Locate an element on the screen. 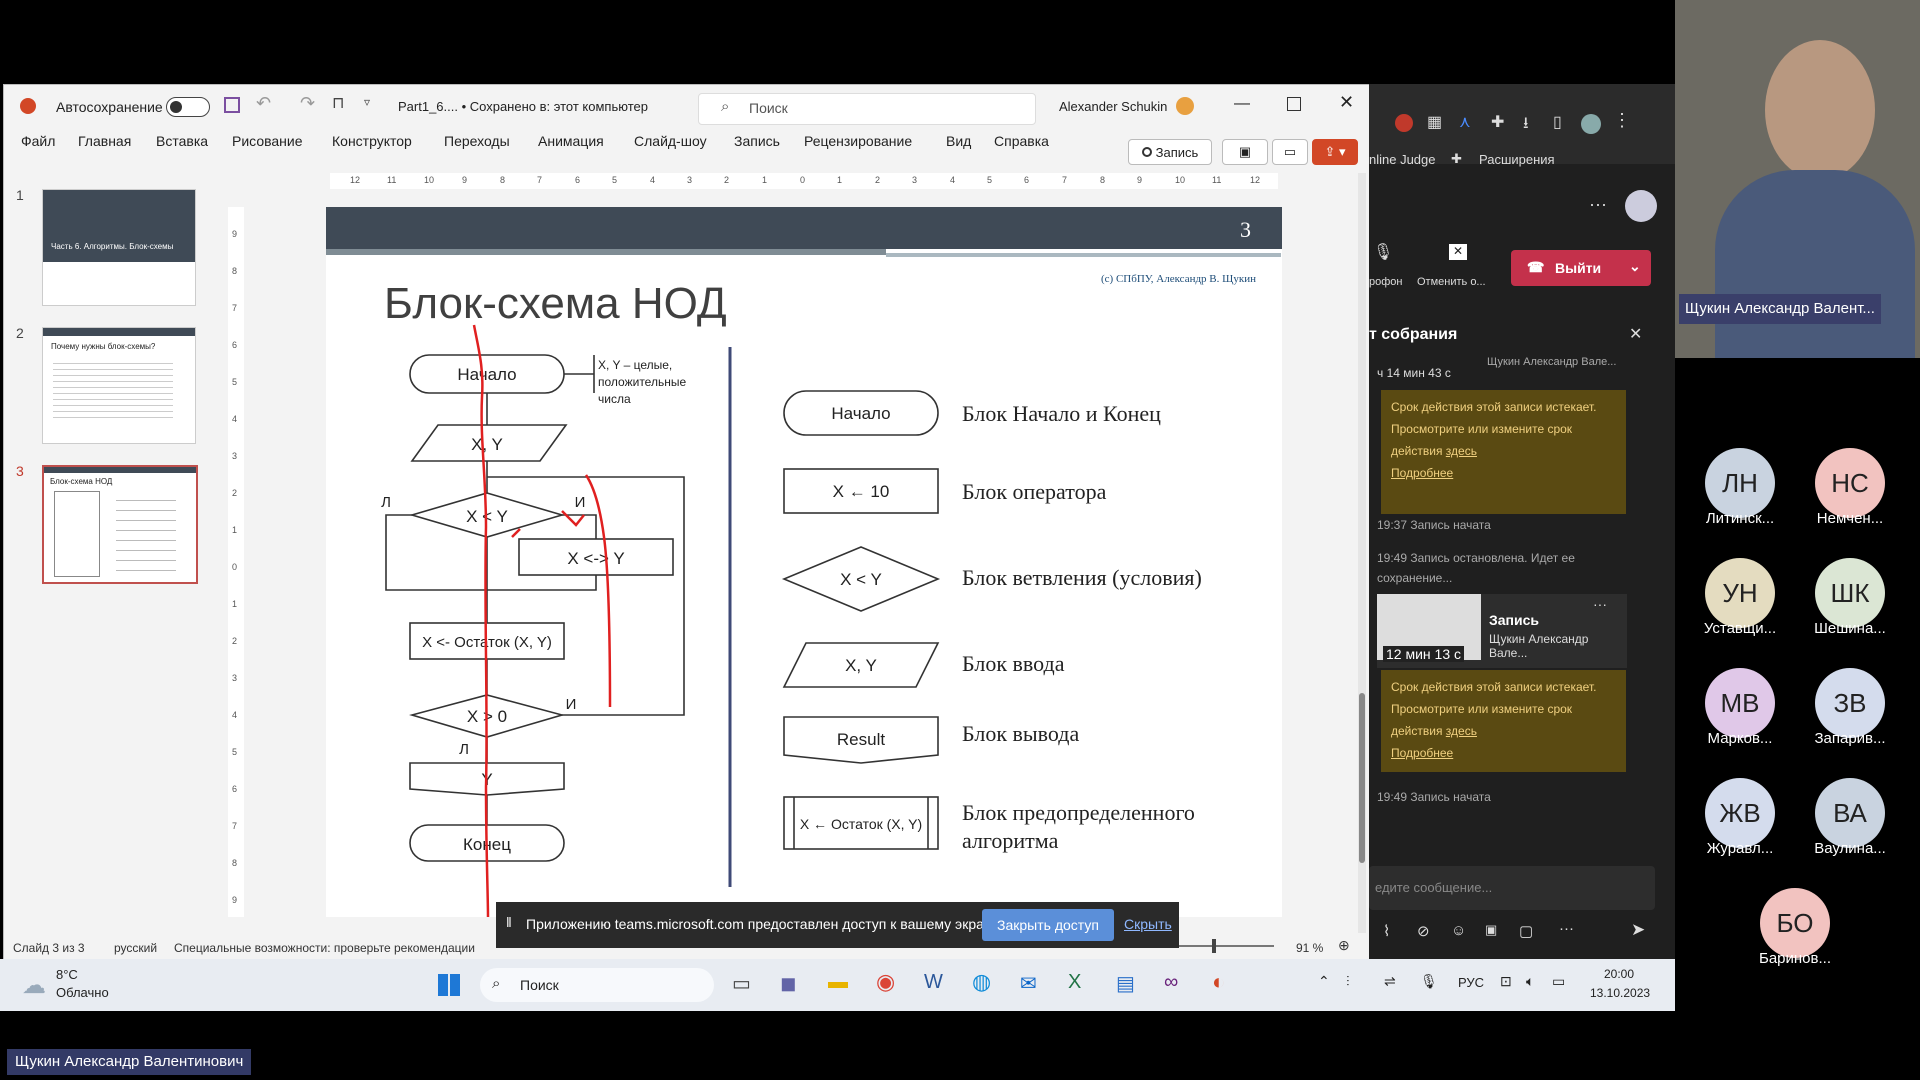 The image size is (1920, 1080). word-icon: W is located at coordinates (933, 982).